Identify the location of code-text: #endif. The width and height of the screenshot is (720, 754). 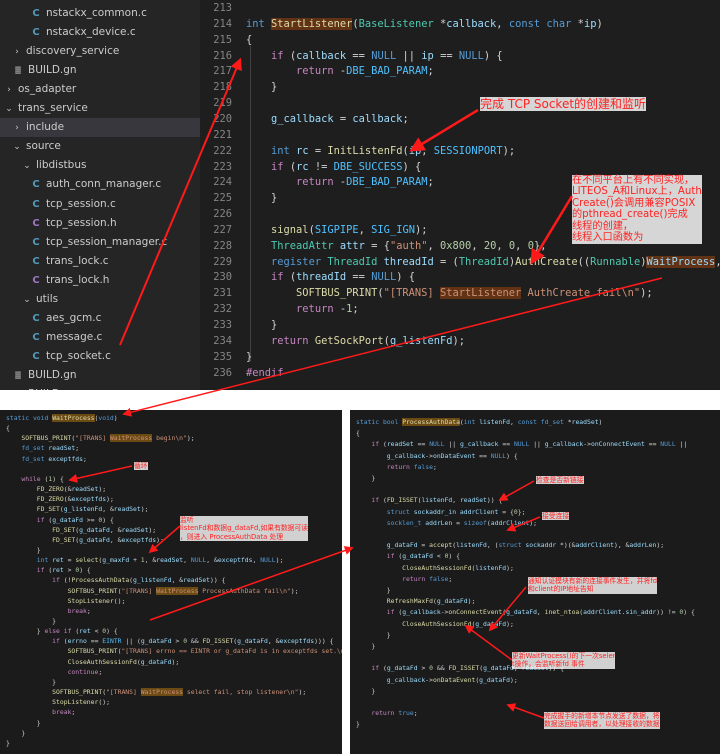
(265, 372).